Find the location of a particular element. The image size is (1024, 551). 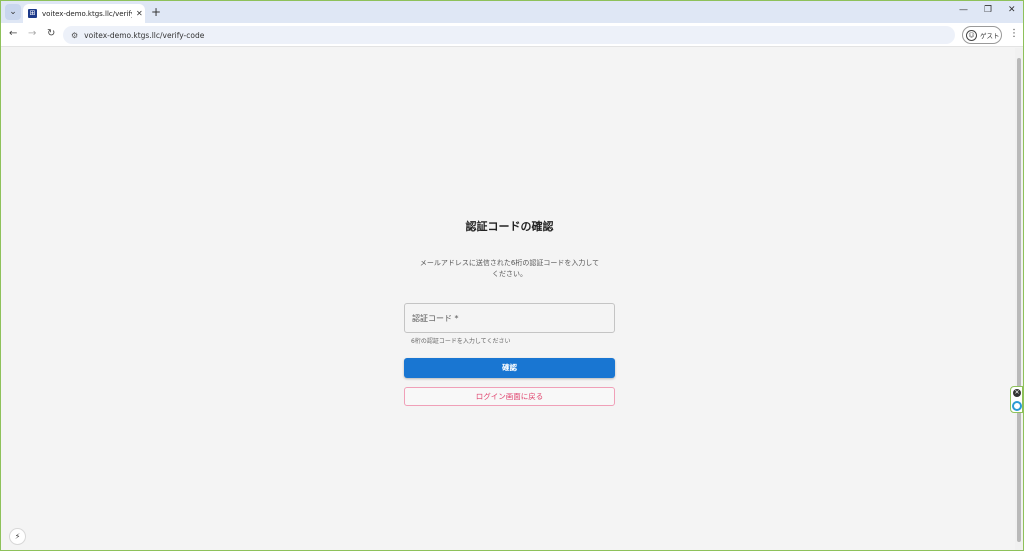

profile-button: ☺ ゲスト is located at coordinates (982, 35).